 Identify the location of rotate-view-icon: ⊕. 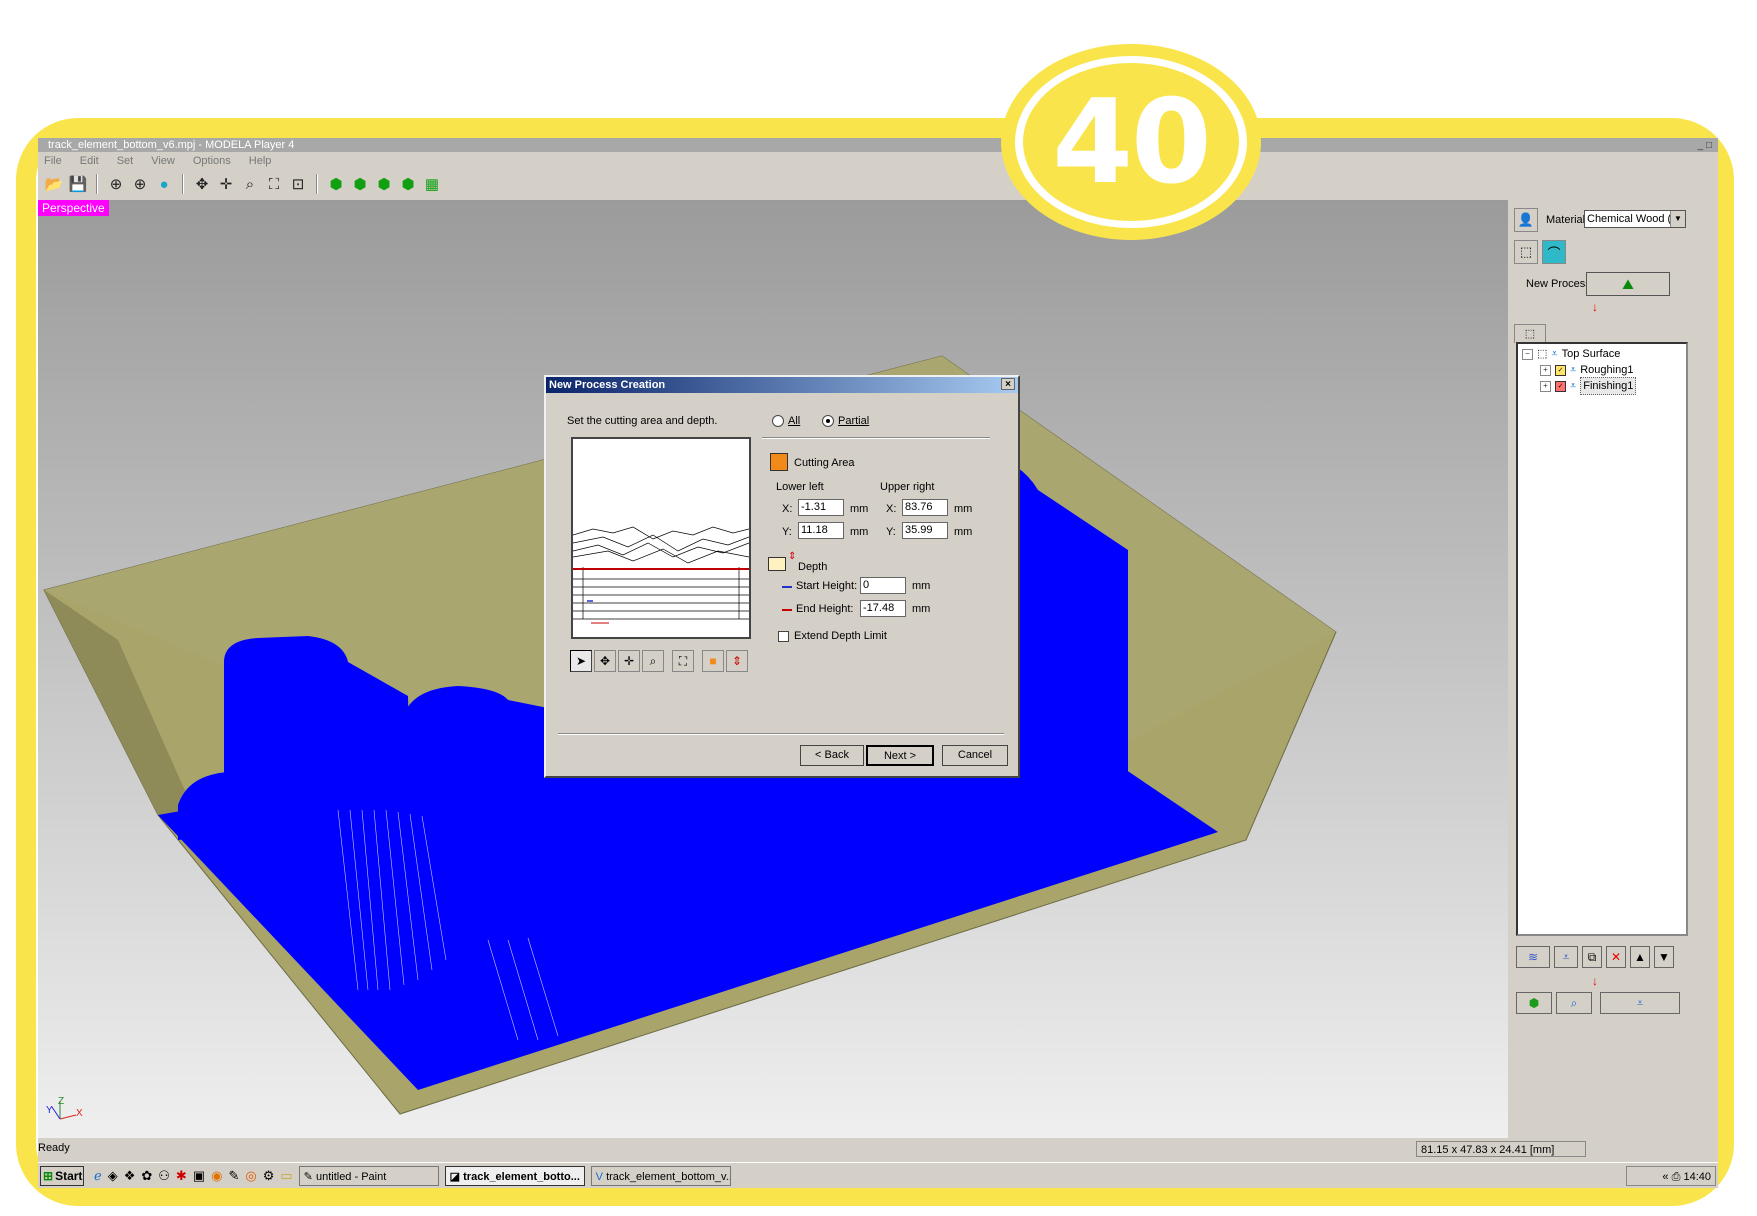
(116, 184).